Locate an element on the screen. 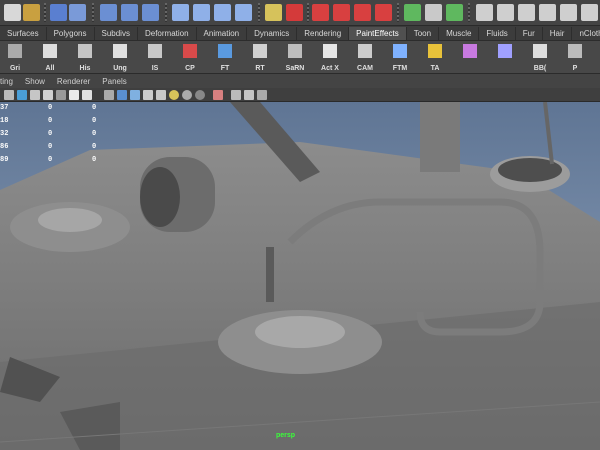 The image size is (600, 450). save-scene-icon is located at coordinates (58, 12).